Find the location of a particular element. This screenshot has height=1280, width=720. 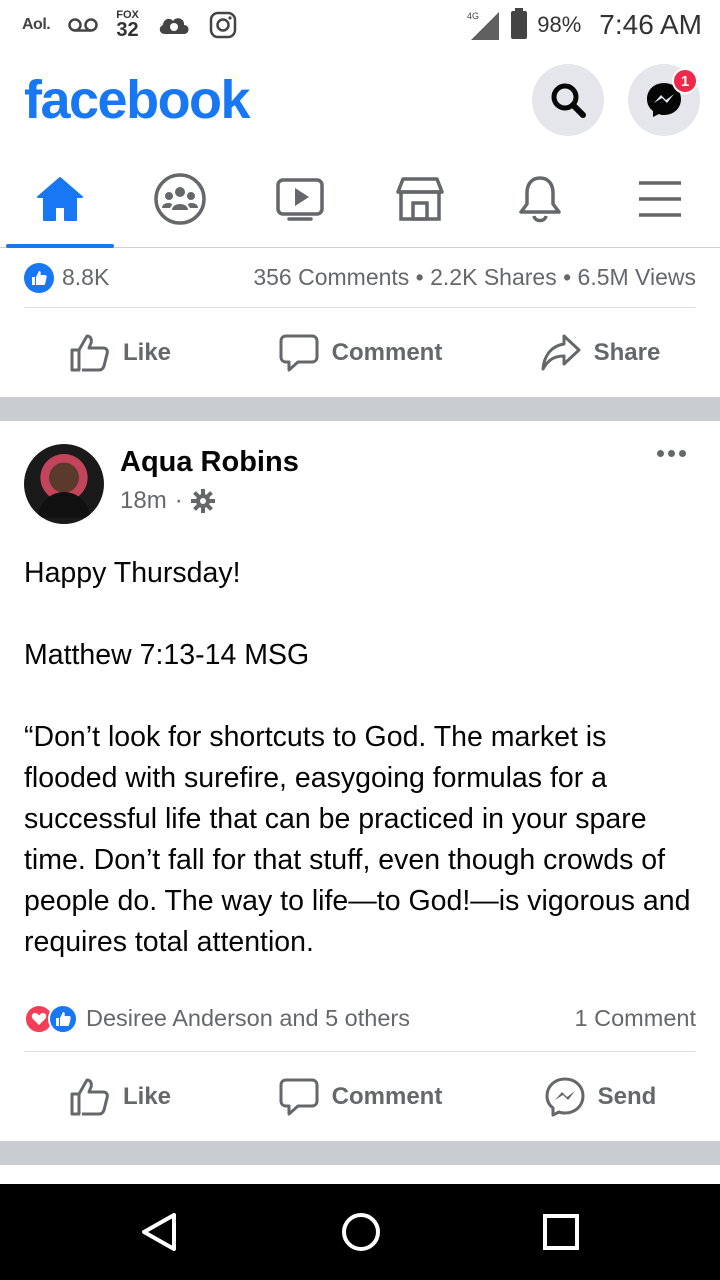

post-time: 18m is located at coordinates (143, 501).